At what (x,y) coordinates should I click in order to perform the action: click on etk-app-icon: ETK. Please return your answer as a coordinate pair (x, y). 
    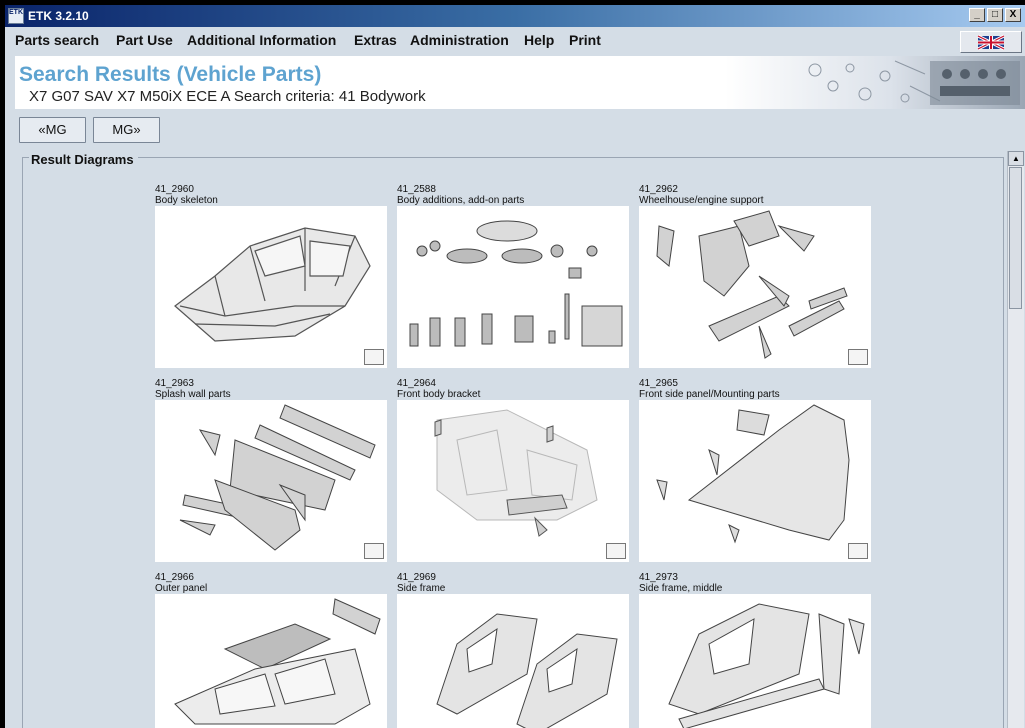
    Looking at the image, I should click on (16, 16).